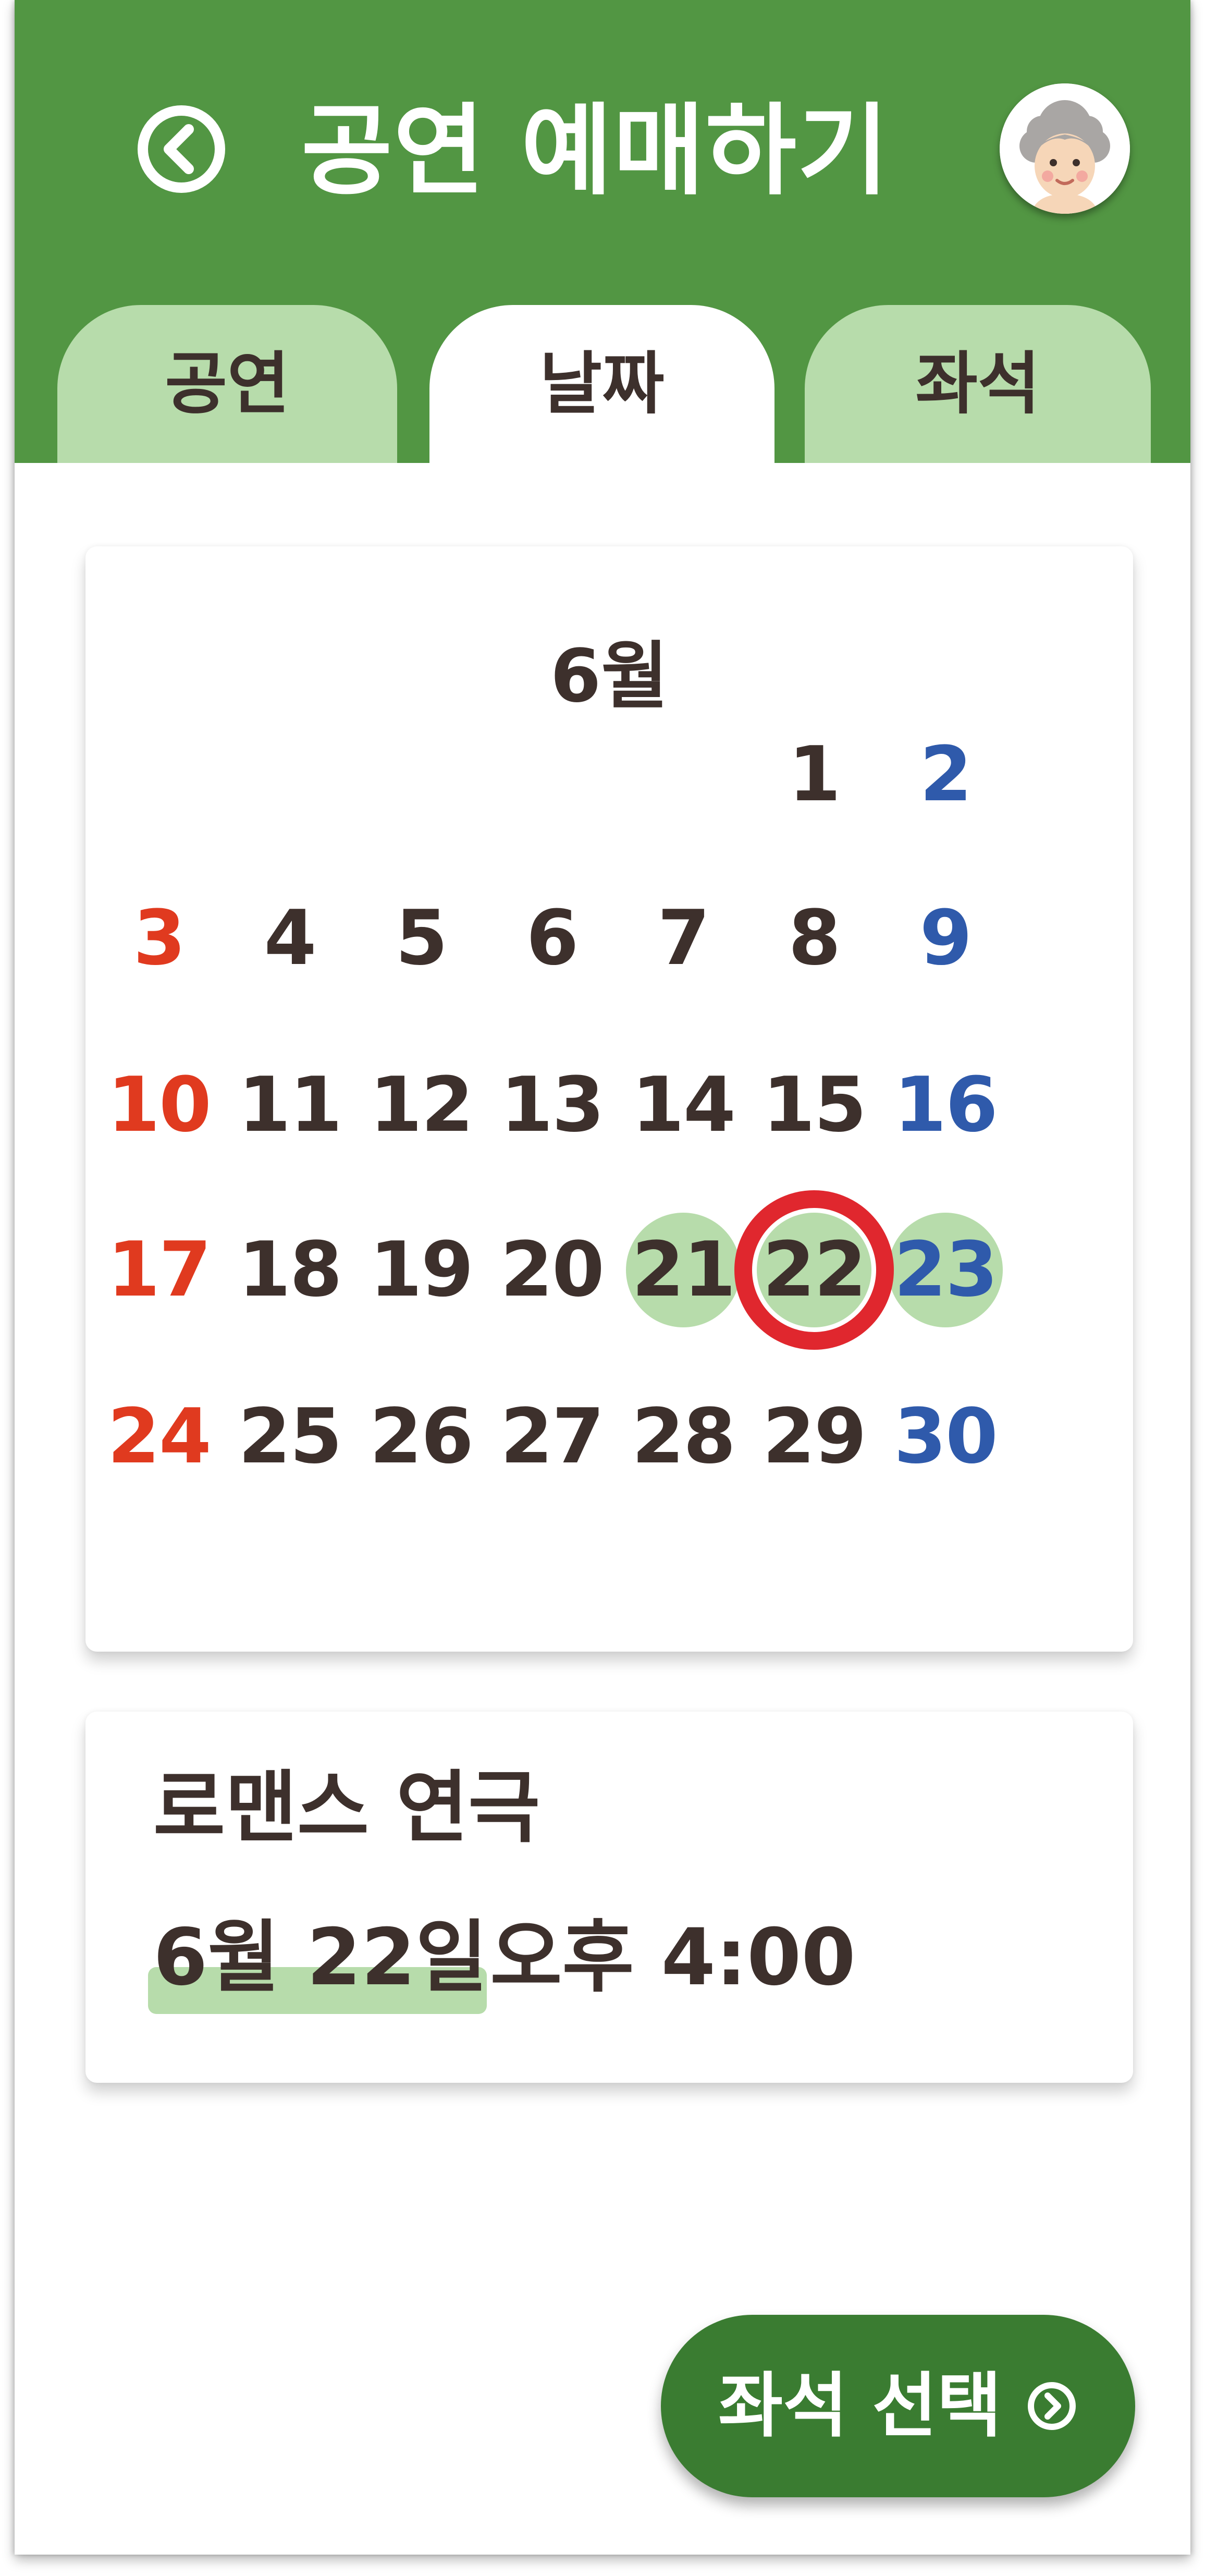 The height and width of the screenshot is (2576, 1205). Describe the element at coordinates (945, 1437) in the screenshot. I see `calendar-day-30: 30` at that location.